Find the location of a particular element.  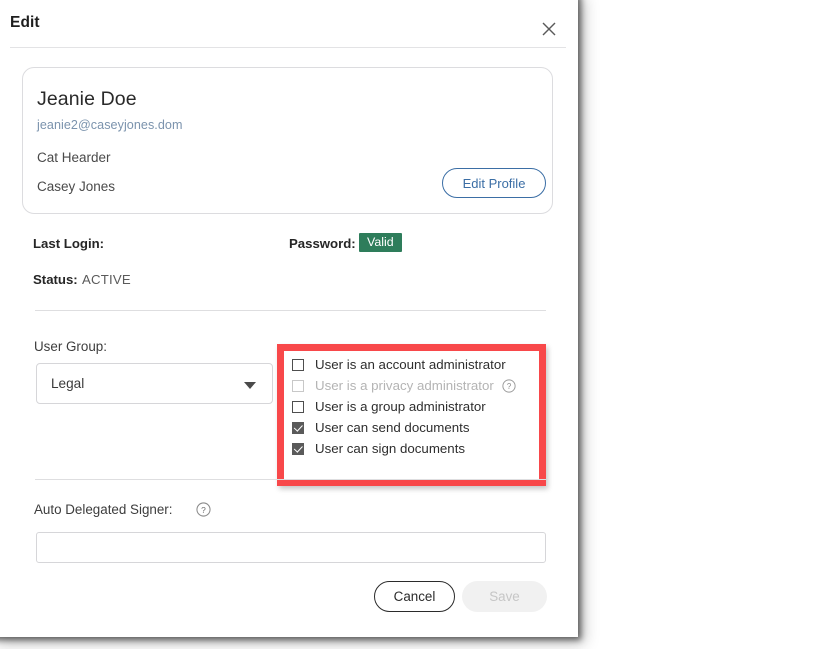

highlight-annotation-box is located at coordinates (411, 415).